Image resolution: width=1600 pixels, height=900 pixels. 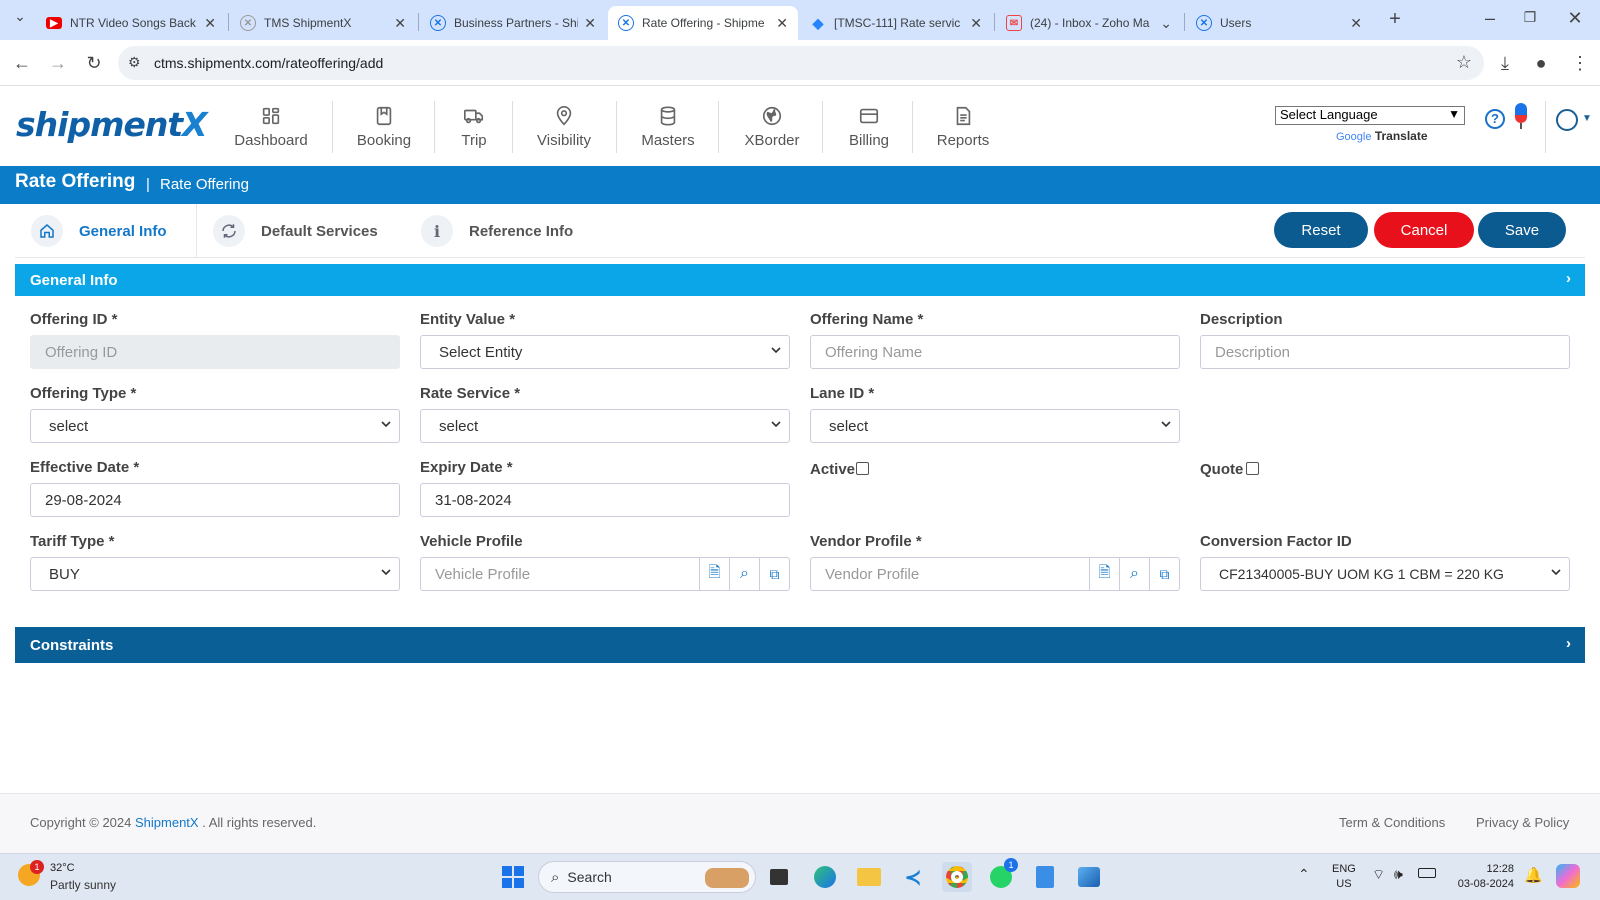 I want to click on notepad-icon, so click(x=1045, y=877).